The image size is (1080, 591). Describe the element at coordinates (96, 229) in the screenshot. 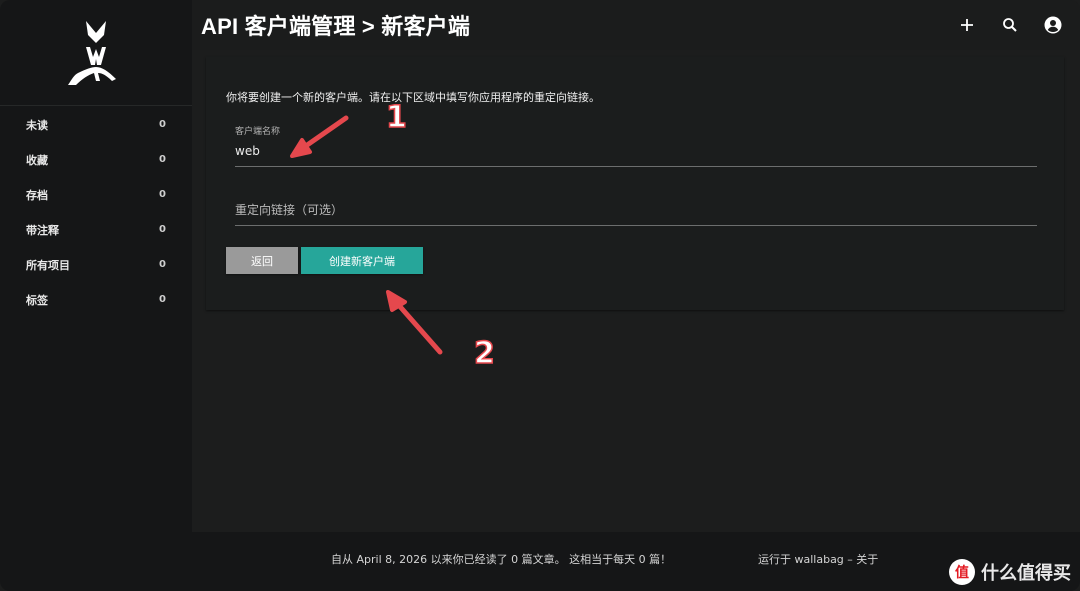

I see `sidebar-item-annotated: 带注释 0` at that location.